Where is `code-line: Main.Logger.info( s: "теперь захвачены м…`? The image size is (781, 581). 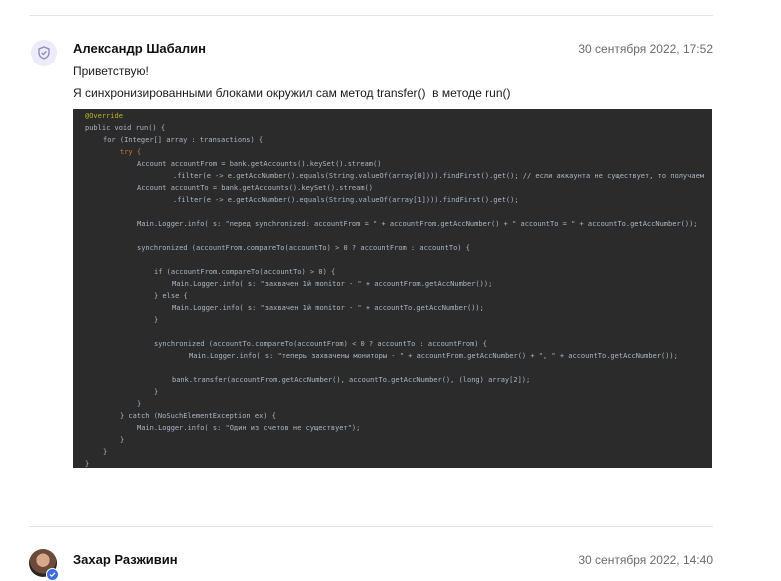
code-line: Main.Logger.info( s: "теперь захвачены м… is located at coordinates (433, 356).